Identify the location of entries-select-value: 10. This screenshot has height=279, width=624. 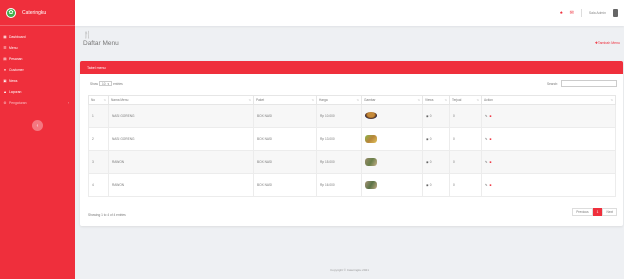
(103, 83).